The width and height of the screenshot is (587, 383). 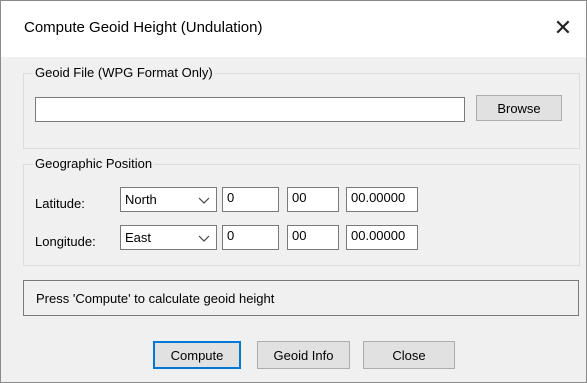 I want to click on close-icon: ✕, so click(x=563, y=28).